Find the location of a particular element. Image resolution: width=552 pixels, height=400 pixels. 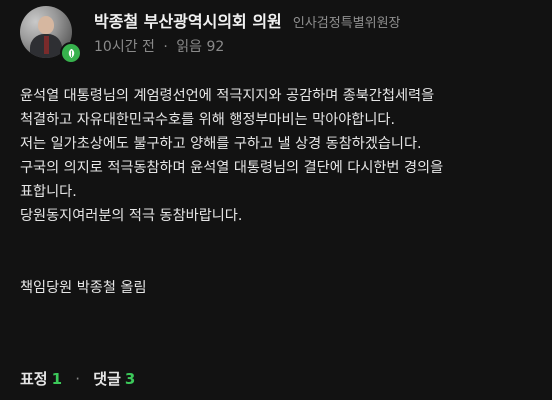

body-line: 척결하고 자유대한민국수호를 위해 행정부마비는 막아야합니다. is located at coordinates (207, 120).